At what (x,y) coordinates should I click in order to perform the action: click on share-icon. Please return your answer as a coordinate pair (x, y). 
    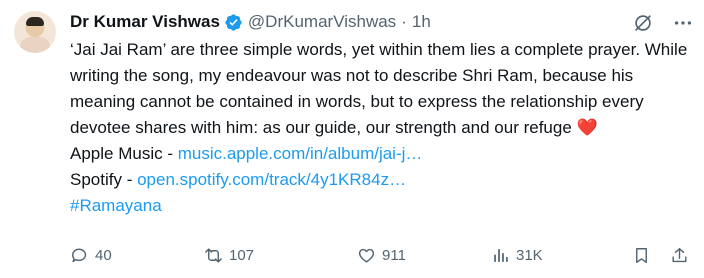
    Looking at the image, I should click on (679, 254).